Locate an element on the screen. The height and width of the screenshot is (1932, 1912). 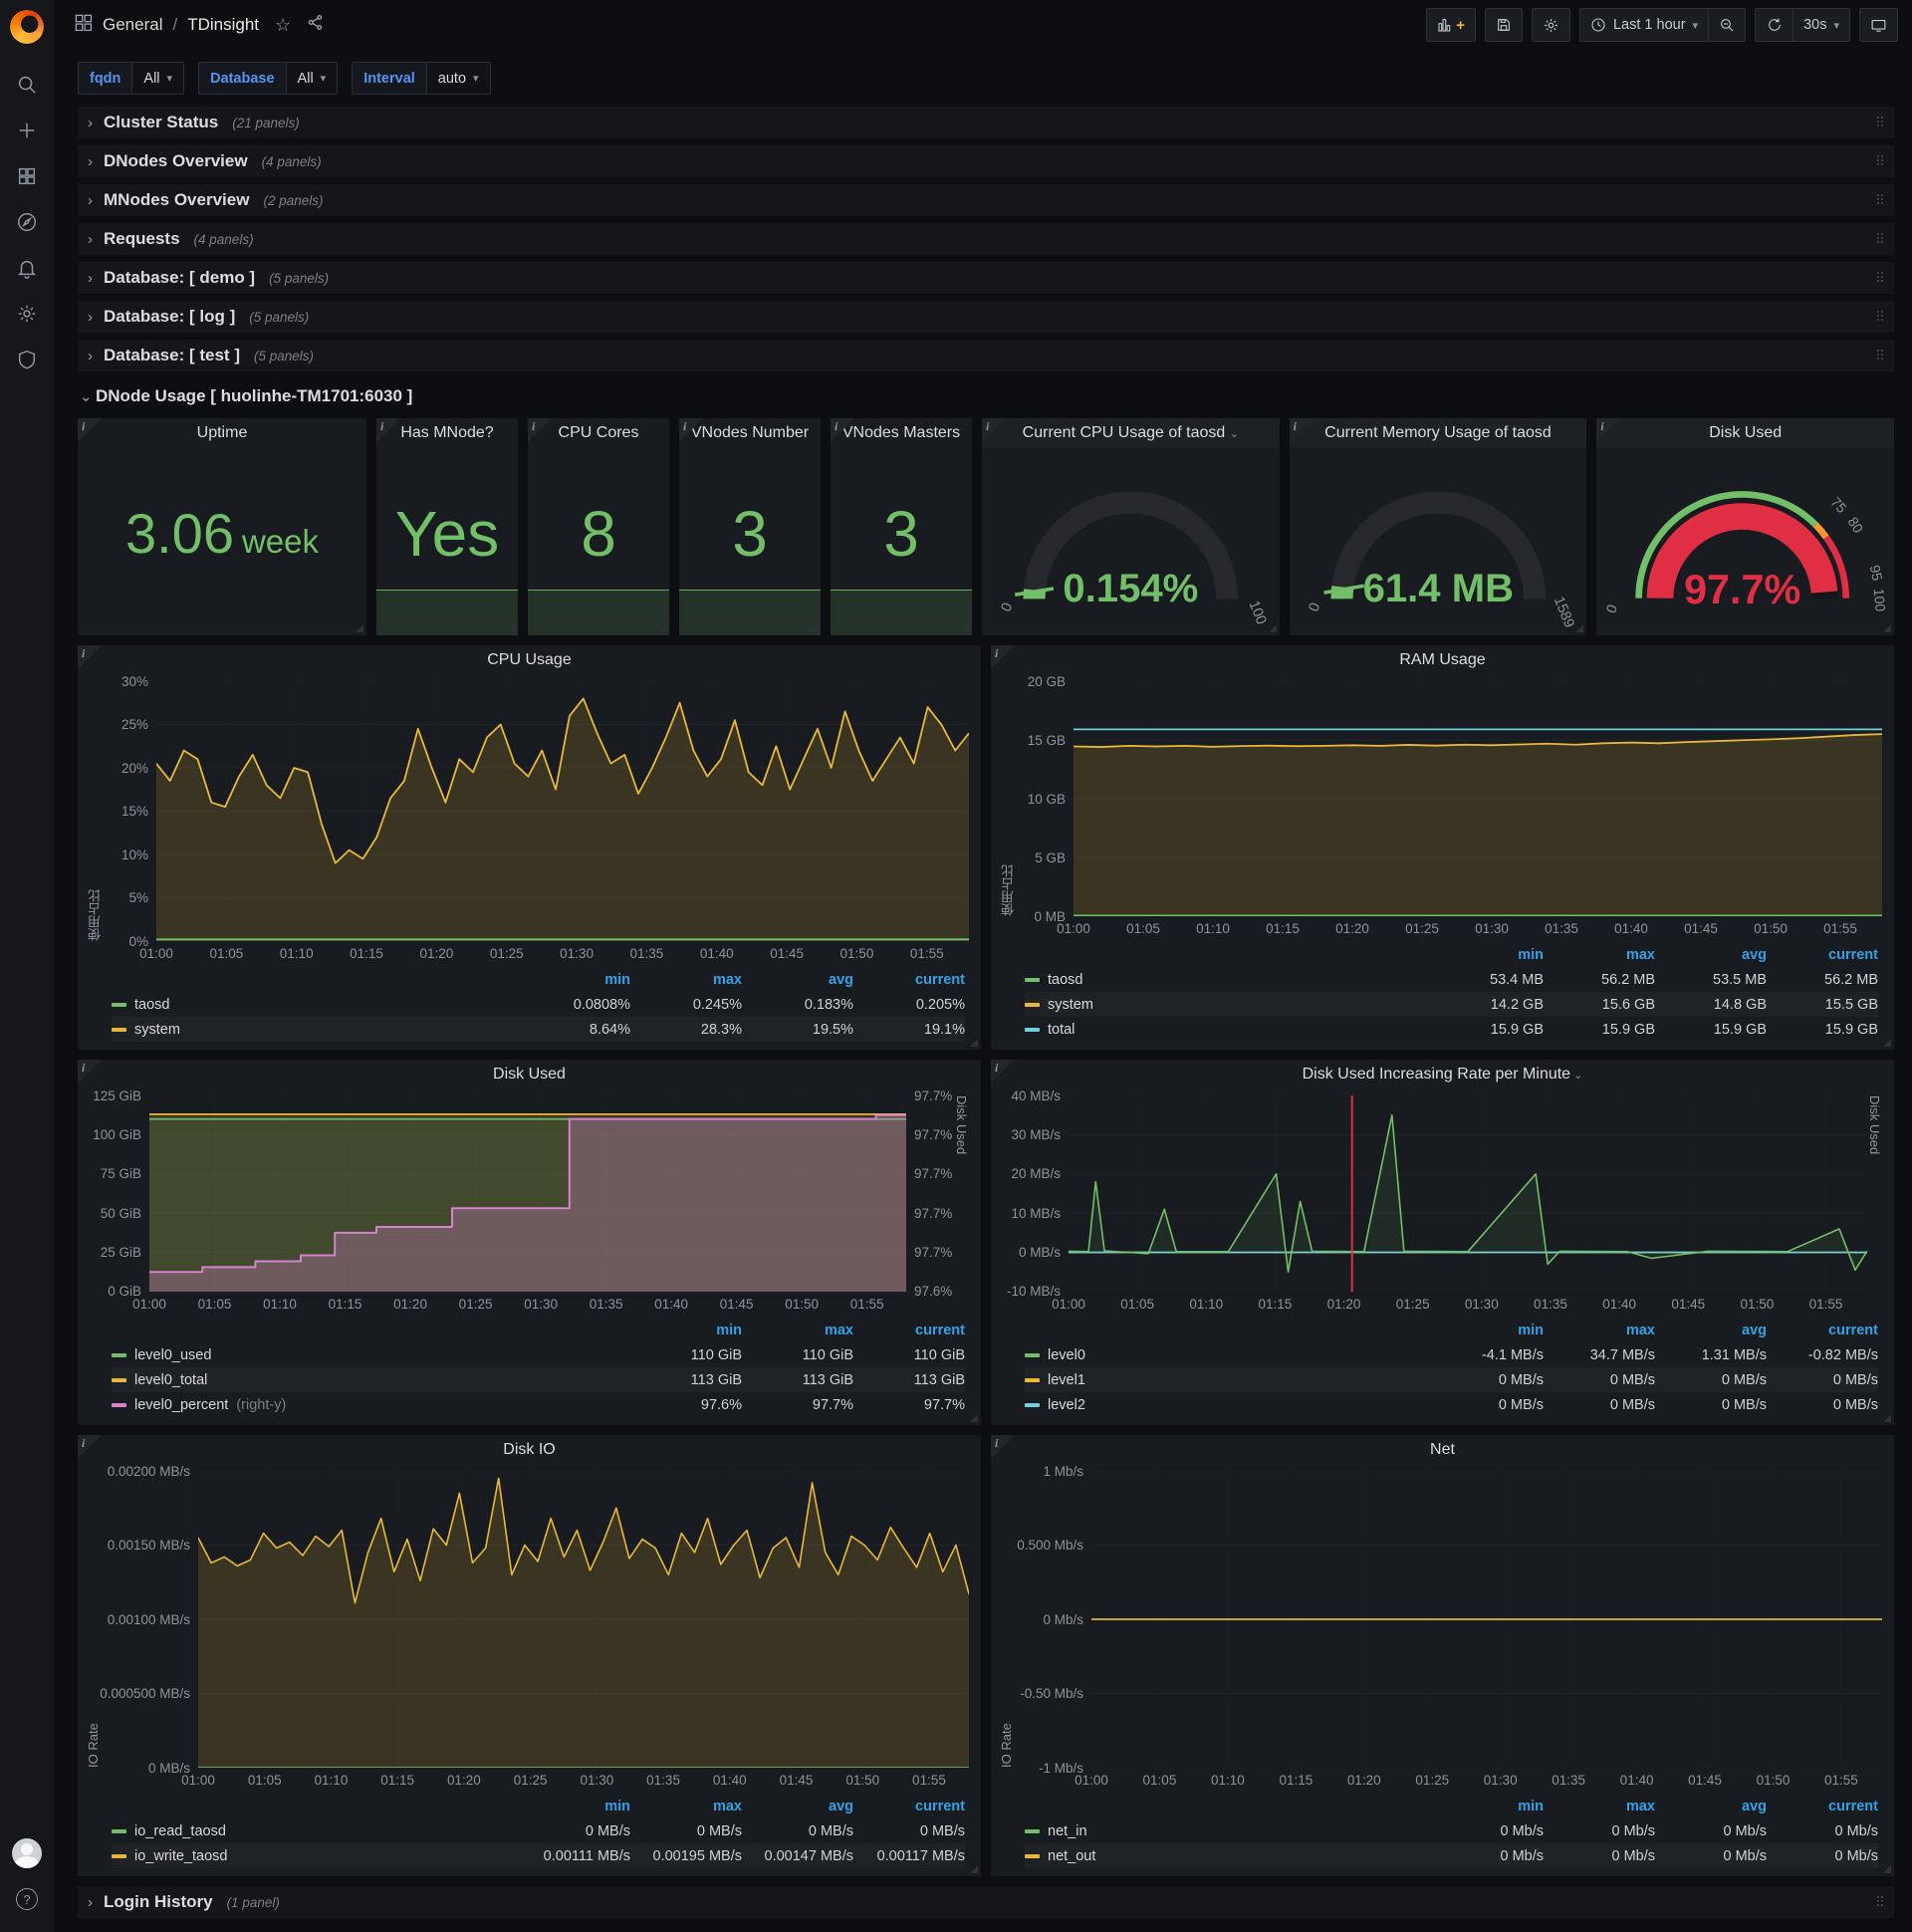
admin-shield-icon is located at coordinates (27, 360).